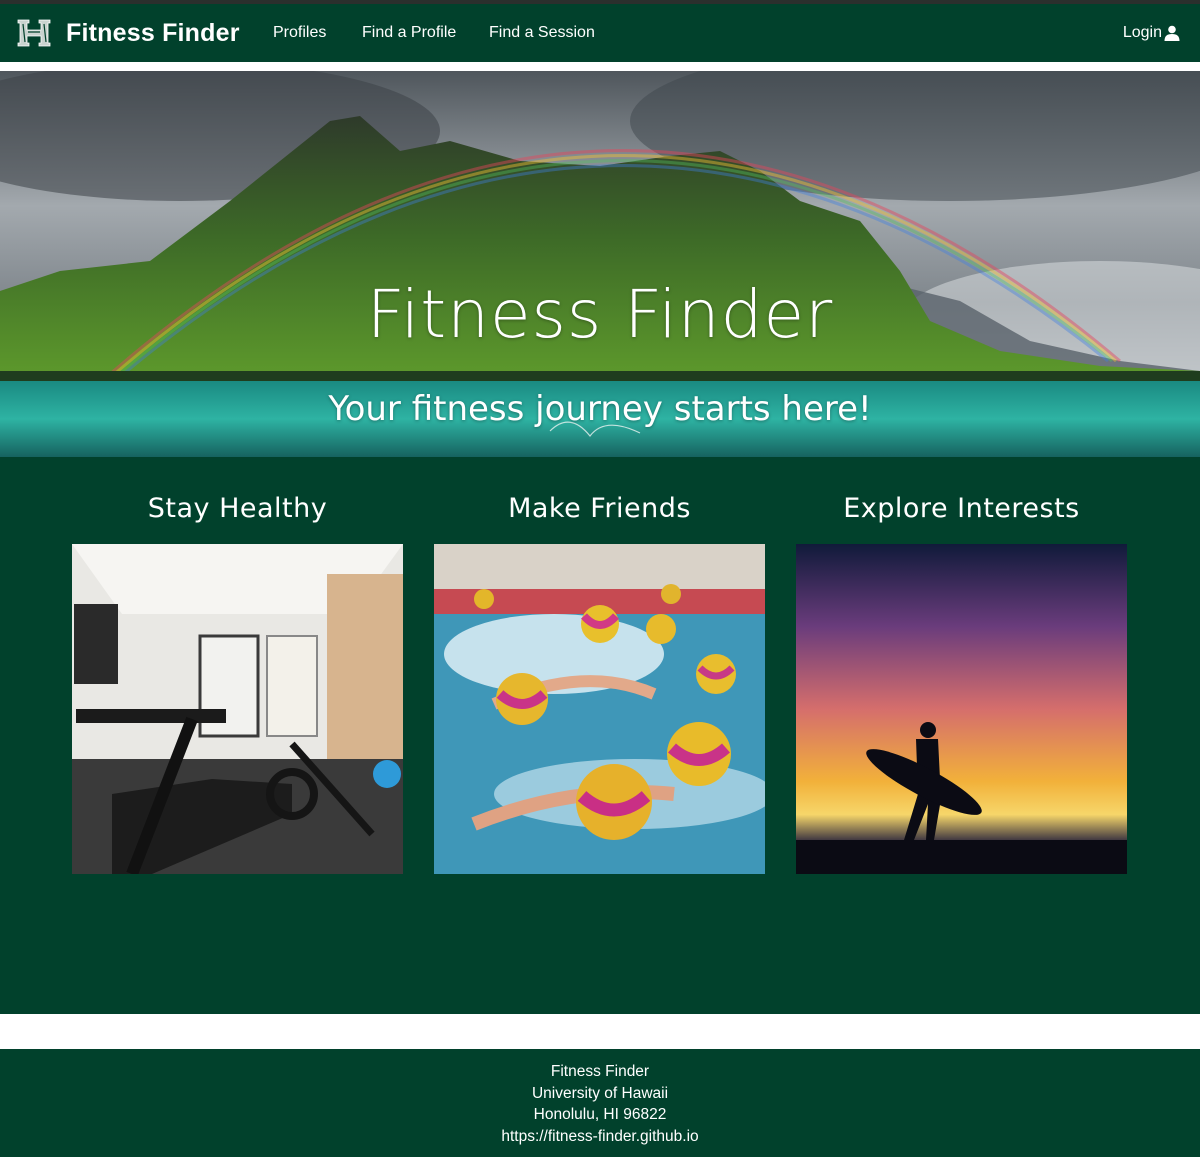 The height and width of the screenshot is (1157, 1200). What do you see at coordinates (237, 709) in the screenshot?
I see `home-gym-image` at bounding box center [237, 709].